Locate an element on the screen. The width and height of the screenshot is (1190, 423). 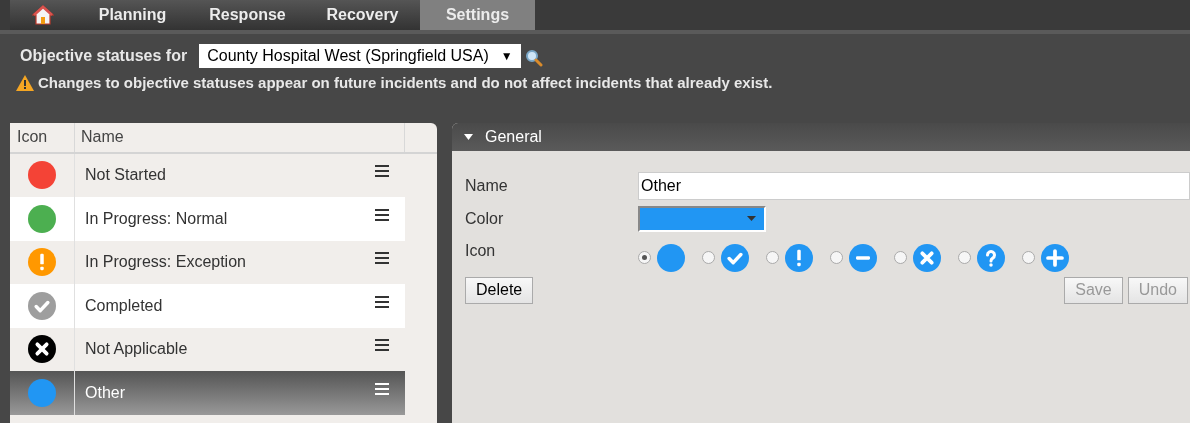
general-section-header: General is located at coordinates (821, 136).